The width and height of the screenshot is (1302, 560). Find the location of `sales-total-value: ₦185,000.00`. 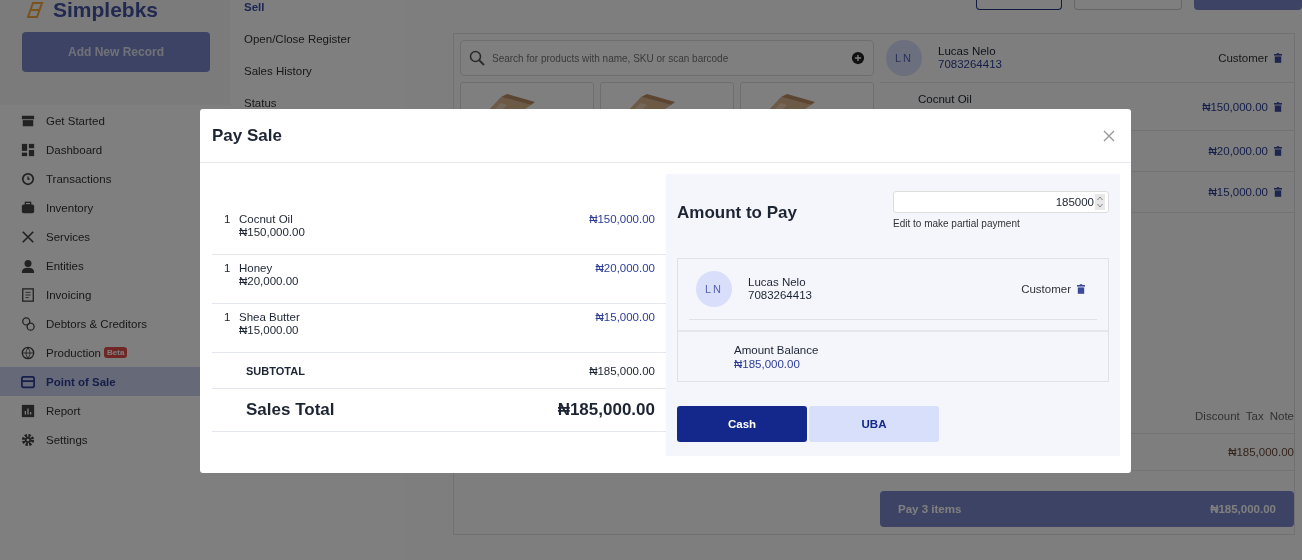

sales-total-value: ₦185,000.00 is located at coordinates (606, 410).